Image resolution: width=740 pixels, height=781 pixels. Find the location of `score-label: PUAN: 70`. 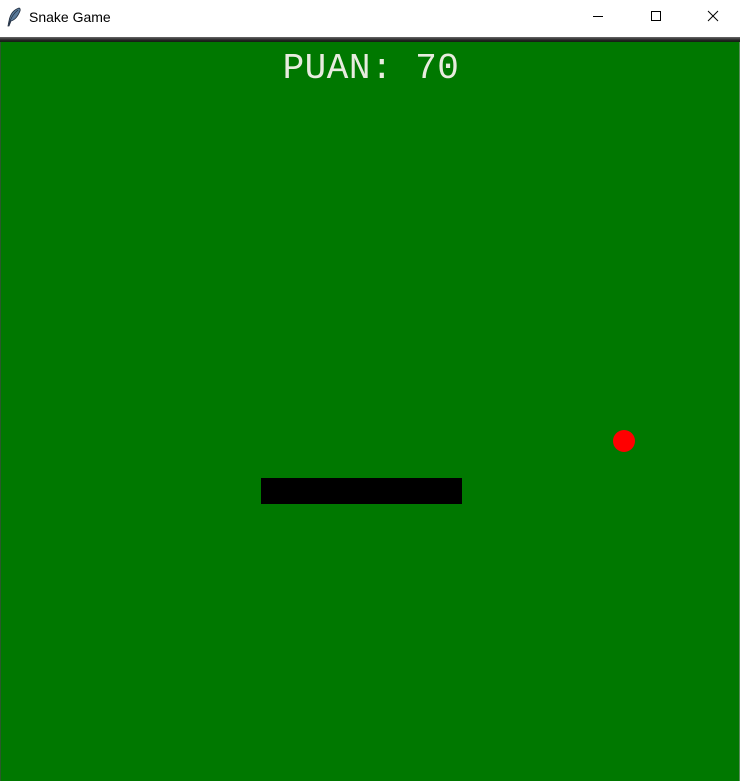

score-label: PUAN: 70 is located at coordinates (371, 68).